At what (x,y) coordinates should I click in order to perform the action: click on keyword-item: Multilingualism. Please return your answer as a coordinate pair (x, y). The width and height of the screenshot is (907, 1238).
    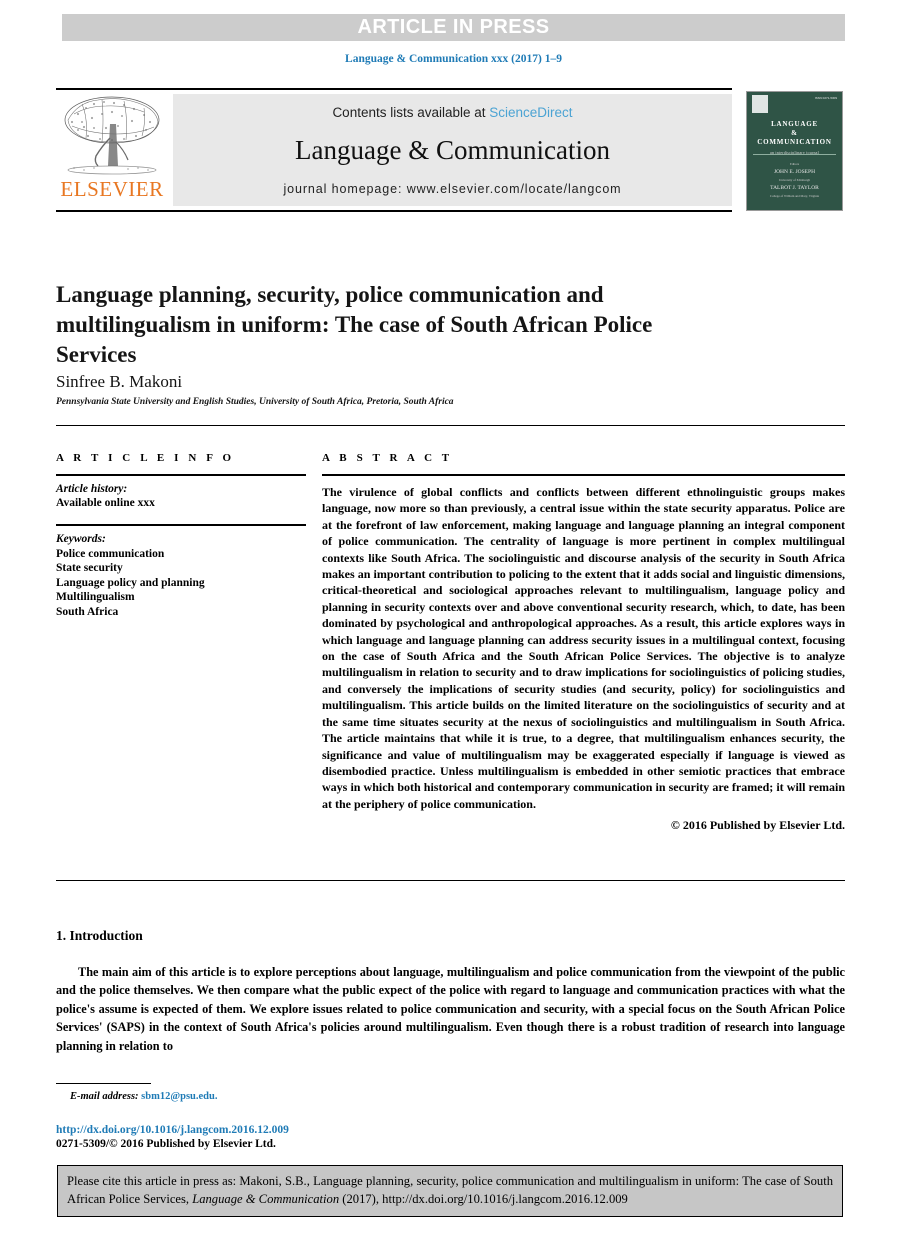
    Looking at the image, I should click on (95, 597).